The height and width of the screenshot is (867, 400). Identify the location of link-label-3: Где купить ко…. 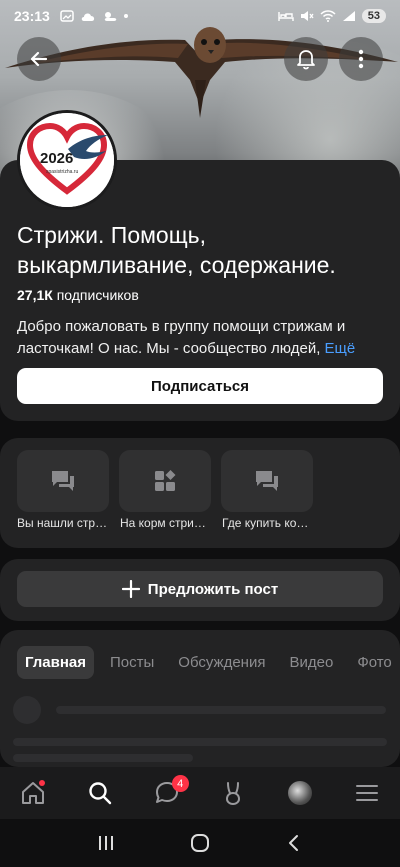
(270, 523).